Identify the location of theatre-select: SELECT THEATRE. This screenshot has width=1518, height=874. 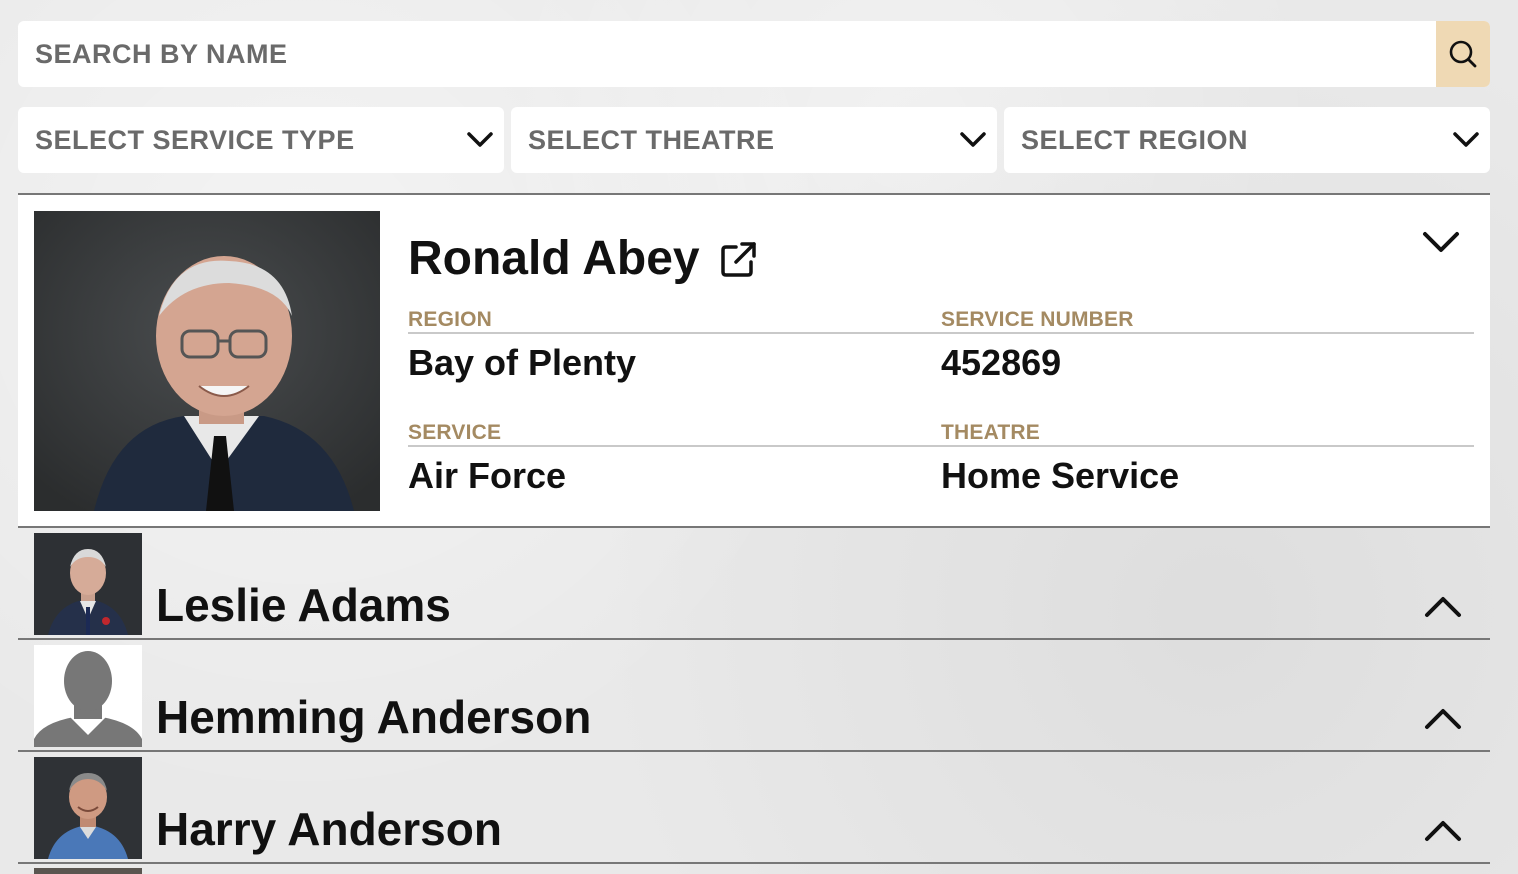
(754, 140).